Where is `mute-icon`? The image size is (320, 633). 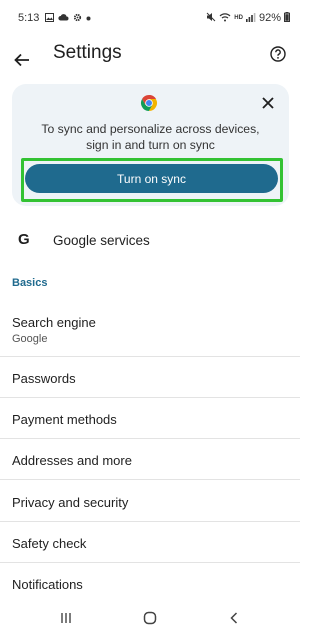 mute-icon is located at coordinates (211, 18).